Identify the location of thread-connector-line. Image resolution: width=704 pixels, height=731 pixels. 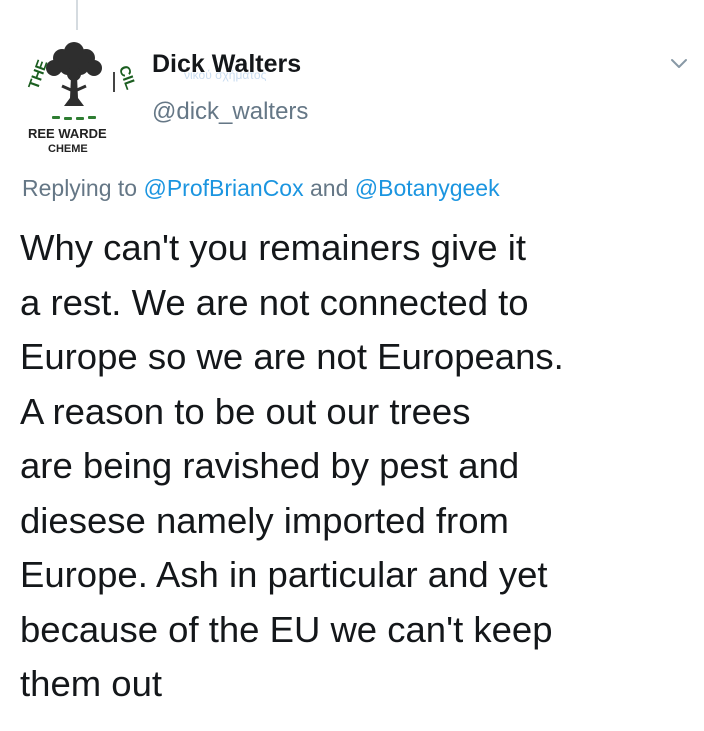
(77, 15).